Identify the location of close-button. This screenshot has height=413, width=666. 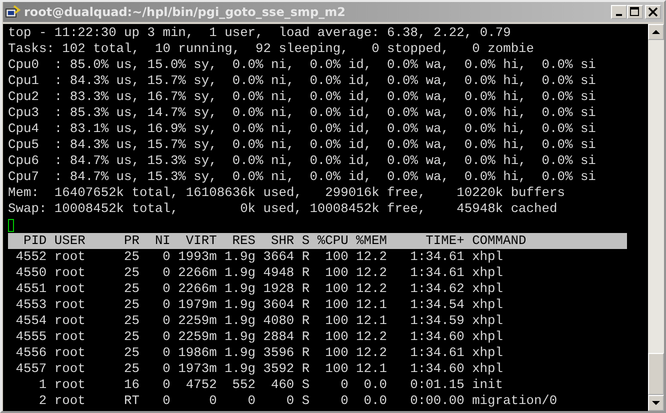
(653, 12).